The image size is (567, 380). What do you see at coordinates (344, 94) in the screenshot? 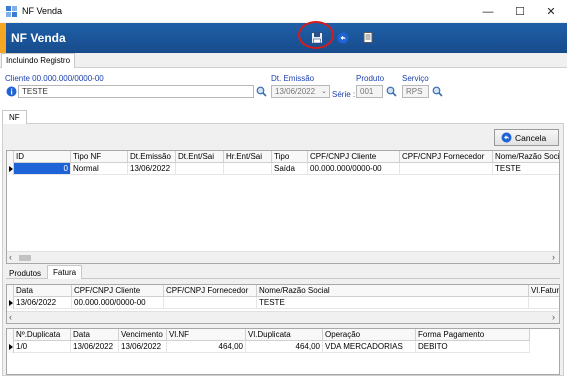
I see `serie-label: Série :` at bounding box center [344, 94].